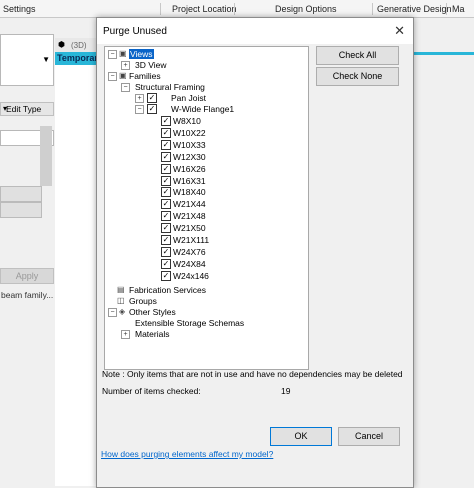  What do you see at coordinates (191, 240) in the screenshot?
I see `tree-item-size: W21X111` at bounding box center [191, 240].